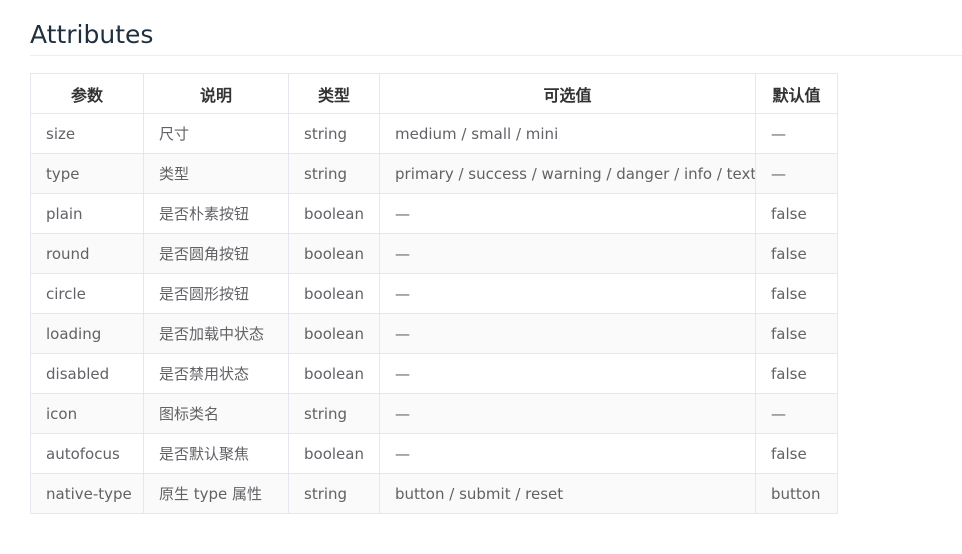  I want to click on table-row: loading 是否加载中状态 boolean — false, so click(434, 333).